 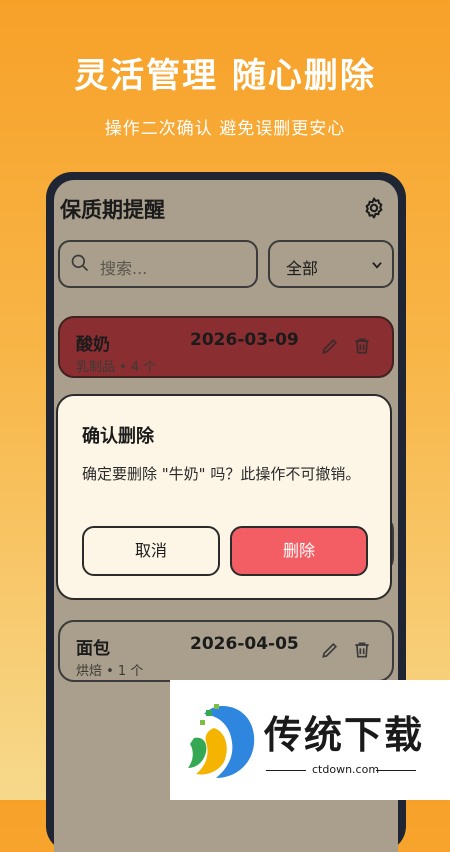 I want to click on category-select-value: 全部, so click(x=302, y=268).